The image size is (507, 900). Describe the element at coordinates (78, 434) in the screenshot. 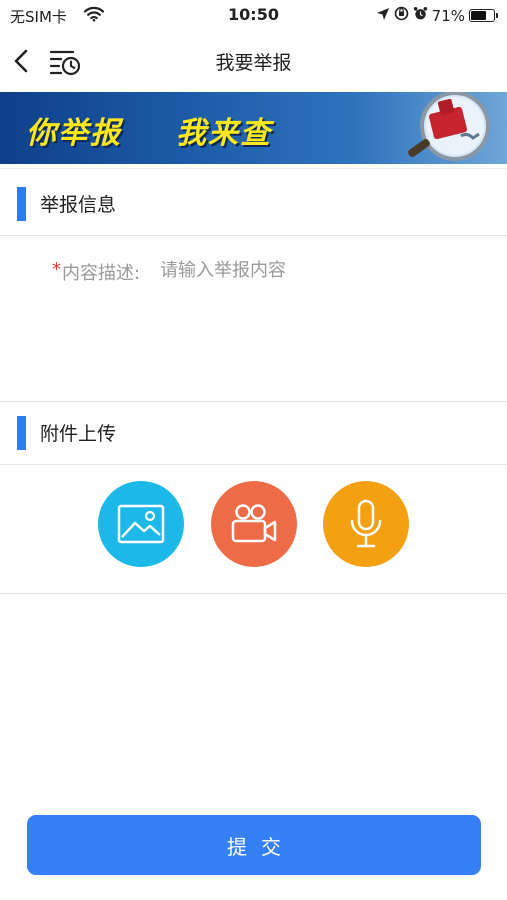

I see `section-title-attachments: 附件上传` at that location.